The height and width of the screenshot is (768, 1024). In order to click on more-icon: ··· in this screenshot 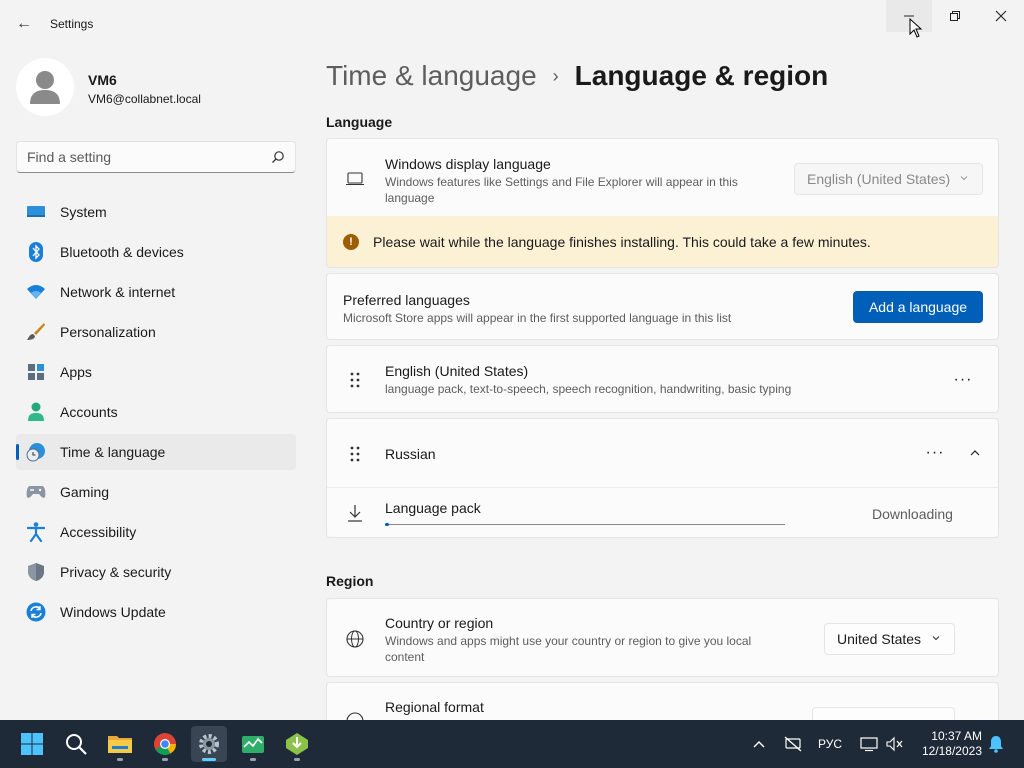, I will do `click(935, 452)`.